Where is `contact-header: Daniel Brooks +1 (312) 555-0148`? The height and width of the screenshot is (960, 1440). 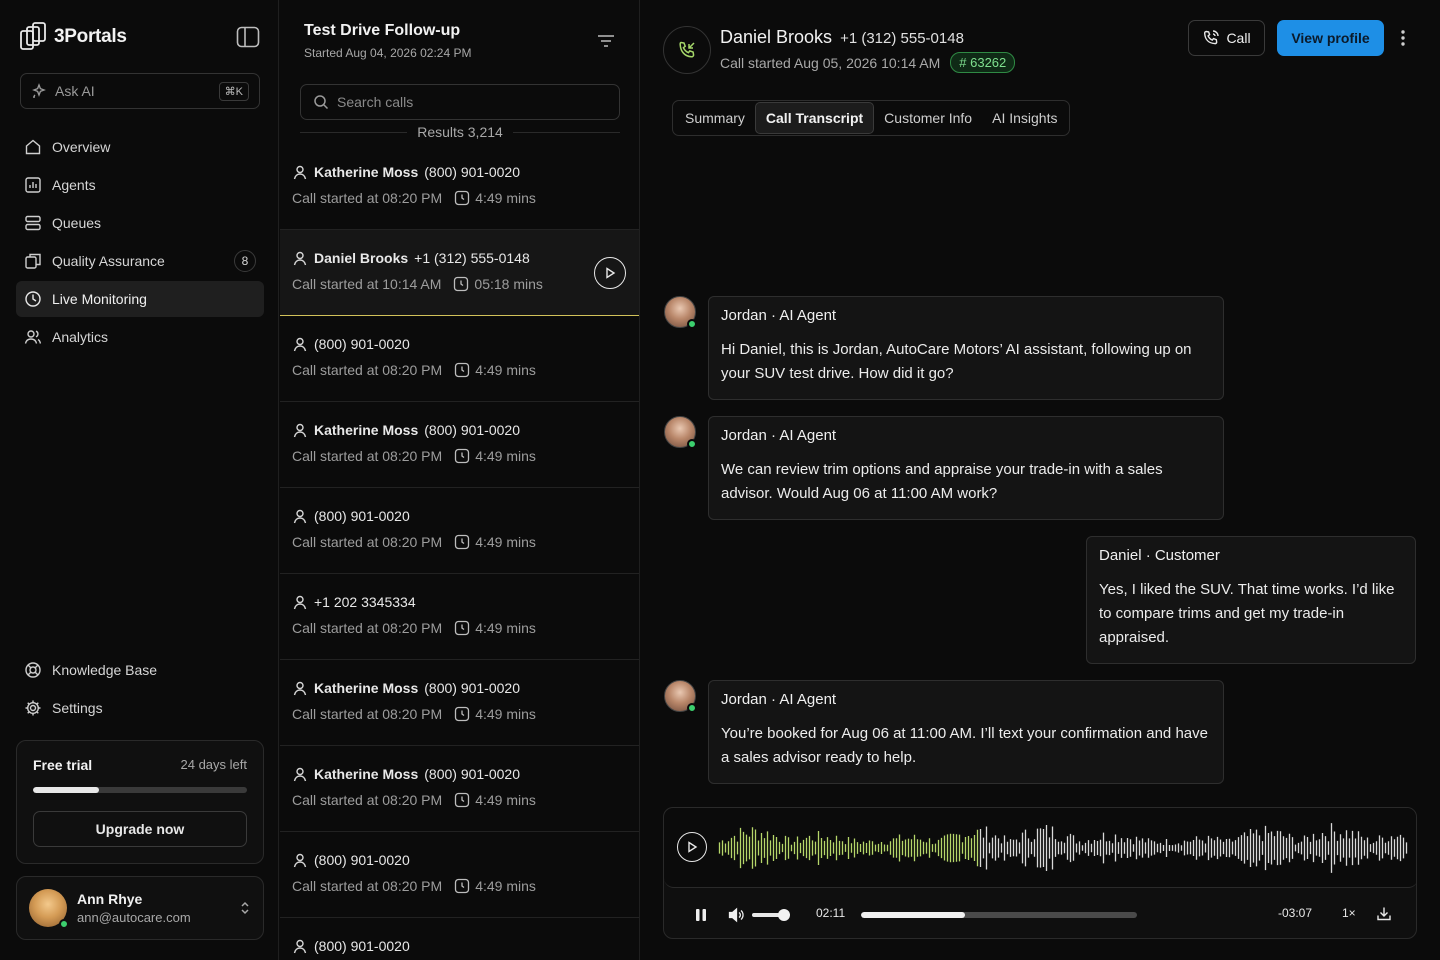 contact-header: Daniel Brooks +1 (312) 555-0148 is located at coordinates (842, 37).